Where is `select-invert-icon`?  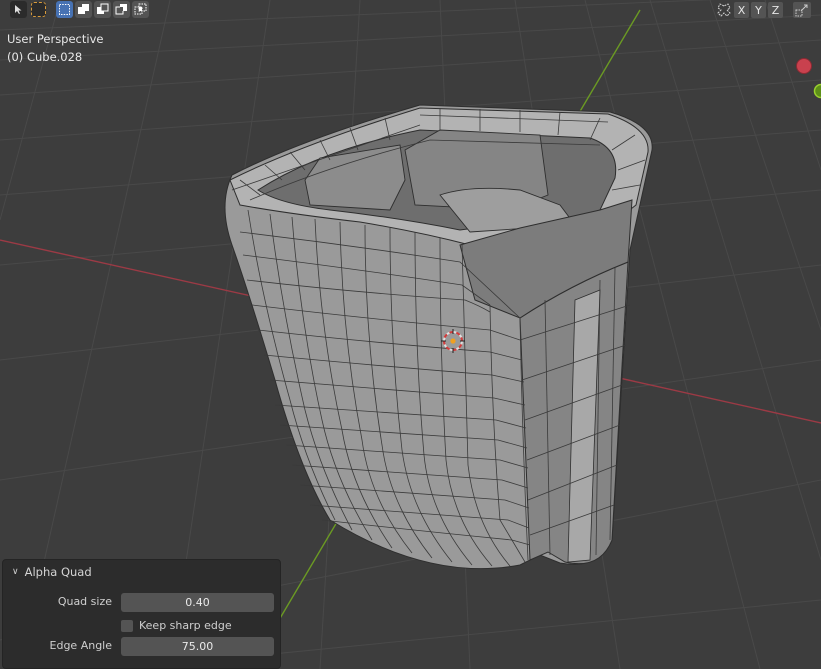
select-invert-icon is located at coordinates (121, 9).